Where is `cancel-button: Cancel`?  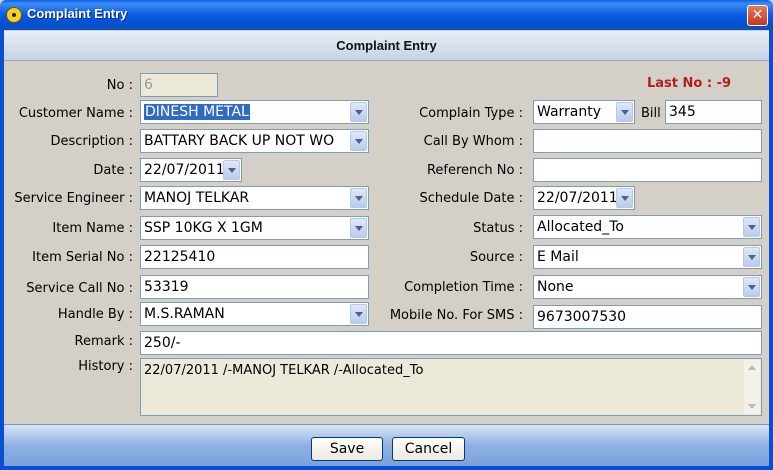
cancel-button: Cancel is located at coordinates (428, 449).